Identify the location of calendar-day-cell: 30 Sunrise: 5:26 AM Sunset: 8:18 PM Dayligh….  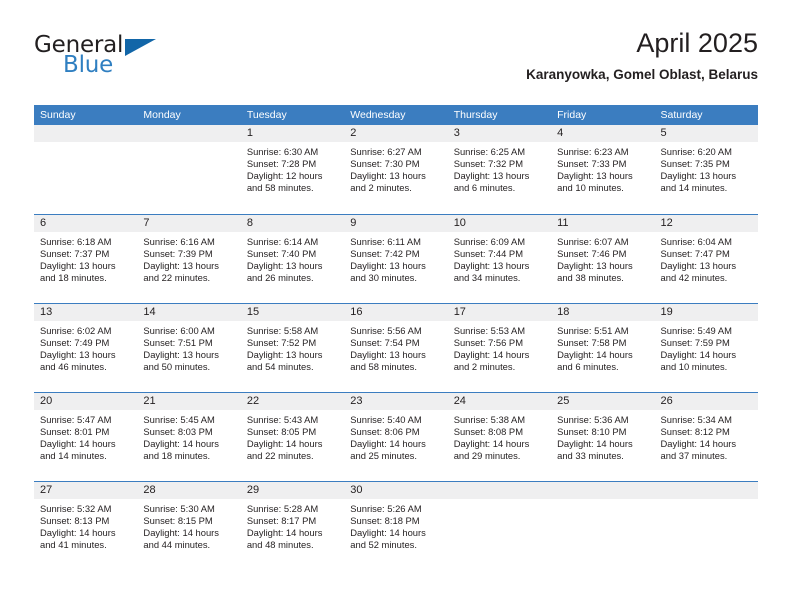
(396, 525).